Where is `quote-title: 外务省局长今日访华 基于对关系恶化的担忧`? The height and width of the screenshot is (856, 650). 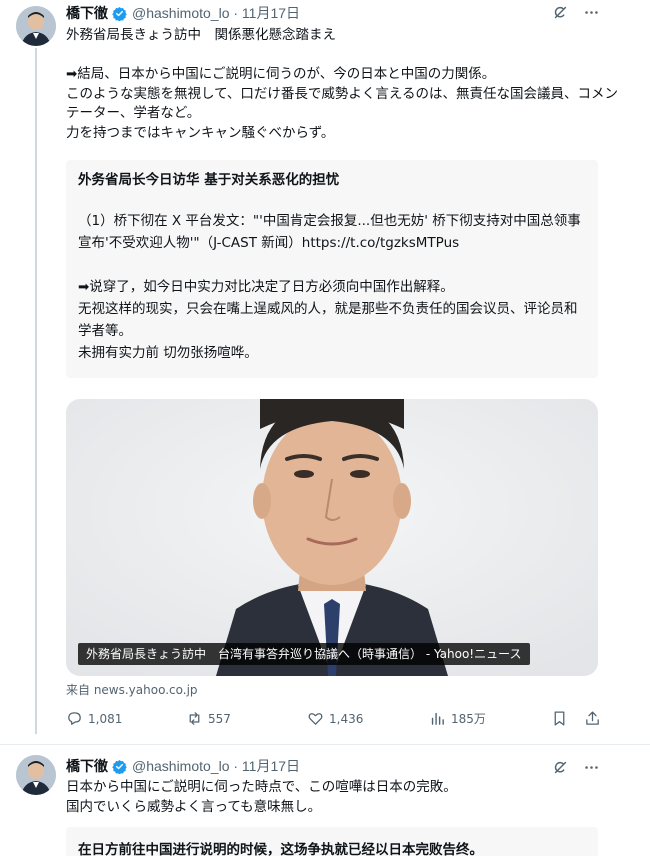 quote-title: 外务省局长今日访华 基于对关系恶化的担忧 is located at coordinates (209, 180).